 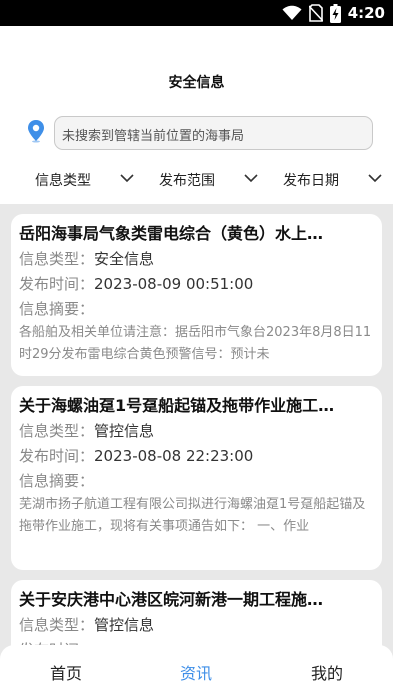 What do you see at coordinates (36, 131) in the screenshot?
I see `location-pin-icon` at bounding box center [36, 131].